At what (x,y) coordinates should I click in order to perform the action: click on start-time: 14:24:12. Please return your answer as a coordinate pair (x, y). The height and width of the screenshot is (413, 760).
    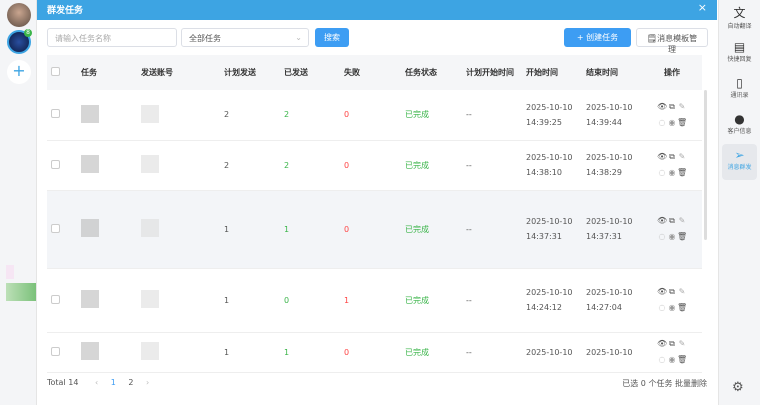
    Looking at the image, I should click on (544, 307).